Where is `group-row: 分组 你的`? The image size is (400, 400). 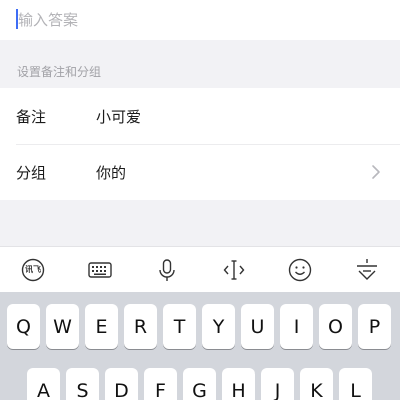
group-row: 分组 你的 is located at coordinates (200, 172).